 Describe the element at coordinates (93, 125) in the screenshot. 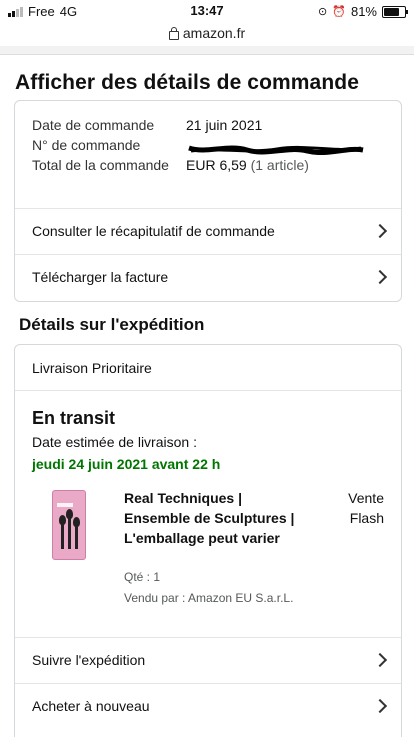

I see `order-date-label: Date de commande` at that location.